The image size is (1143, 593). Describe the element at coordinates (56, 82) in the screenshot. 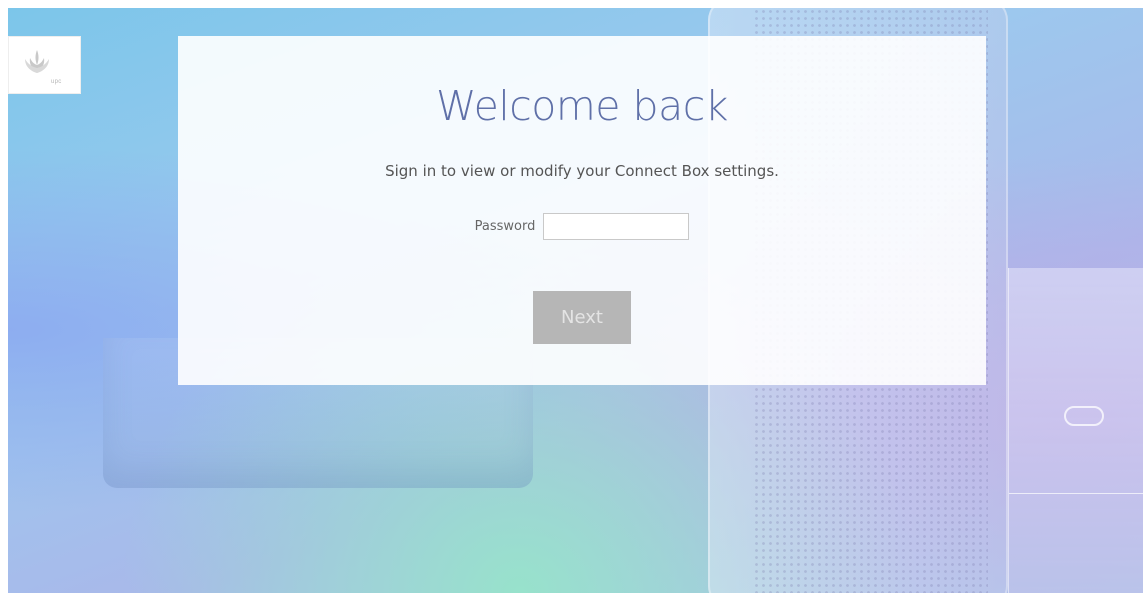

I see `logo-text: upc` at that location.